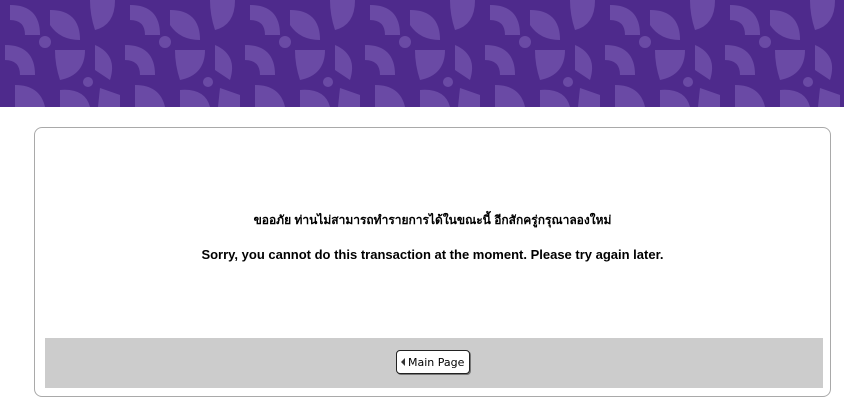 The image size is (844, 415). I want to click on main-page-button-label: Main Page, so click(436, 362).